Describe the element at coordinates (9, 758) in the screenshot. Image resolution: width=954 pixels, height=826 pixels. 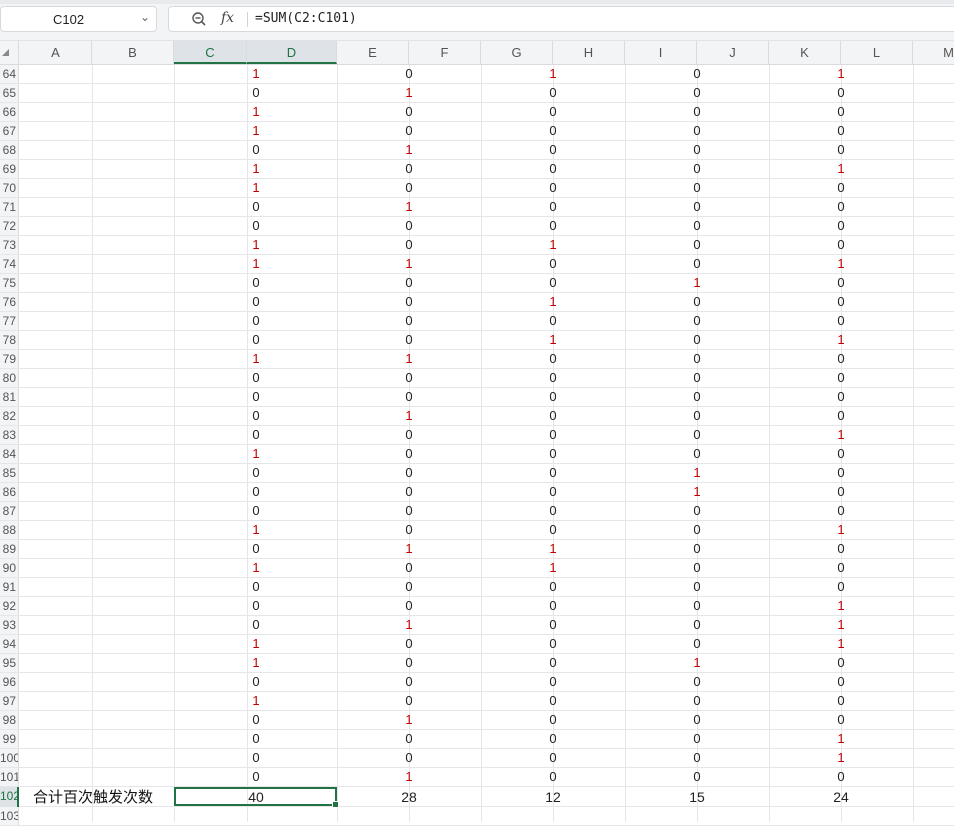
I see `row-header: 100` at that location.